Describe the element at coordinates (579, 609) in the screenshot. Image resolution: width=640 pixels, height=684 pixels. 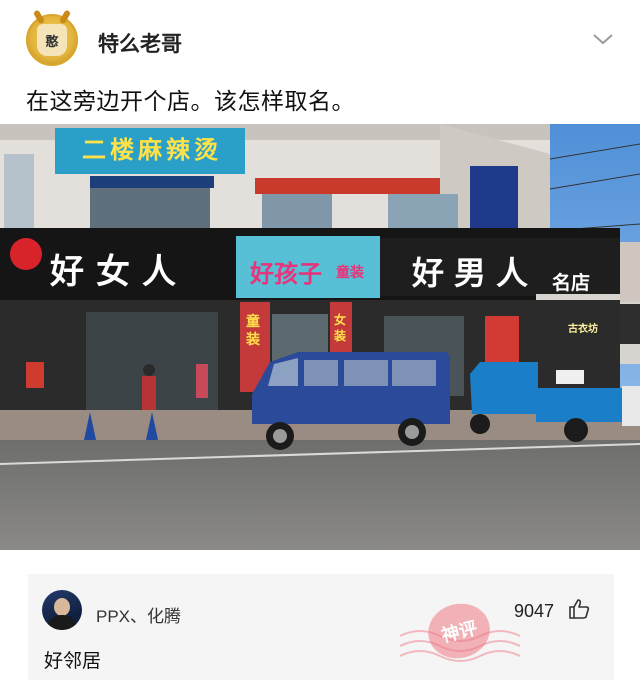
I see `thumbs-up-icon` at that location.